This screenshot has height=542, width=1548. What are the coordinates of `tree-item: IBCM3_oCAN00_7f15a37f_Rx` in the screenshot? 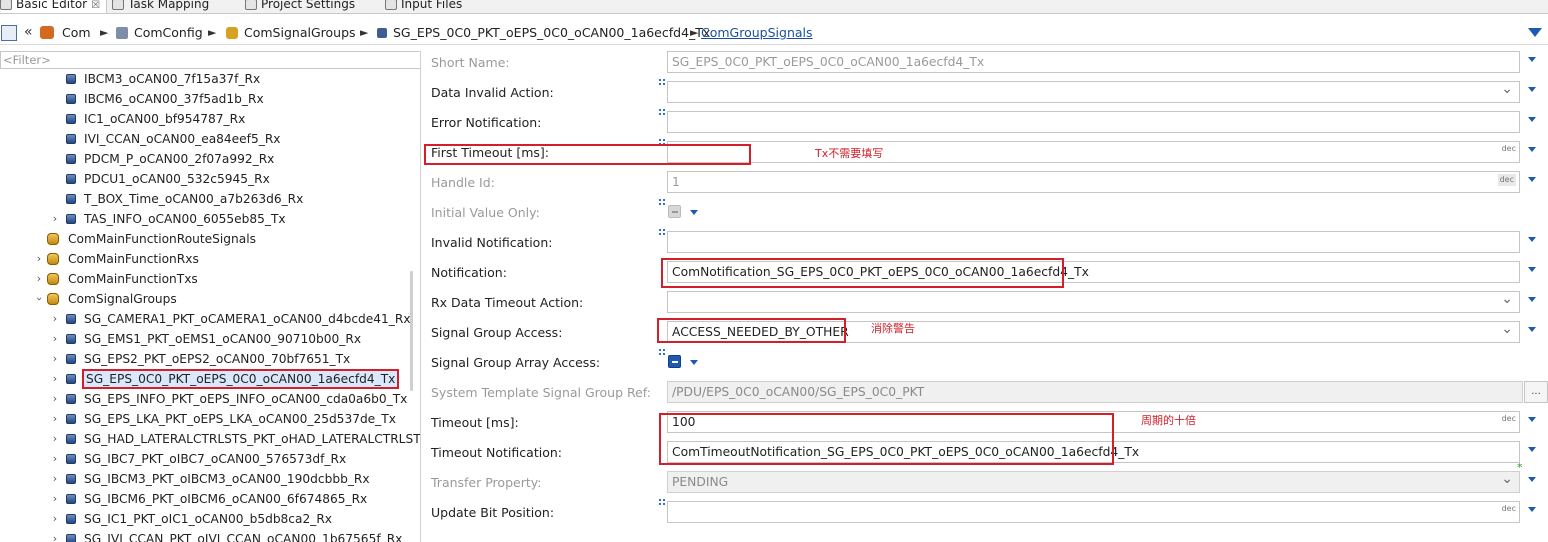 It's located at (163, 79).